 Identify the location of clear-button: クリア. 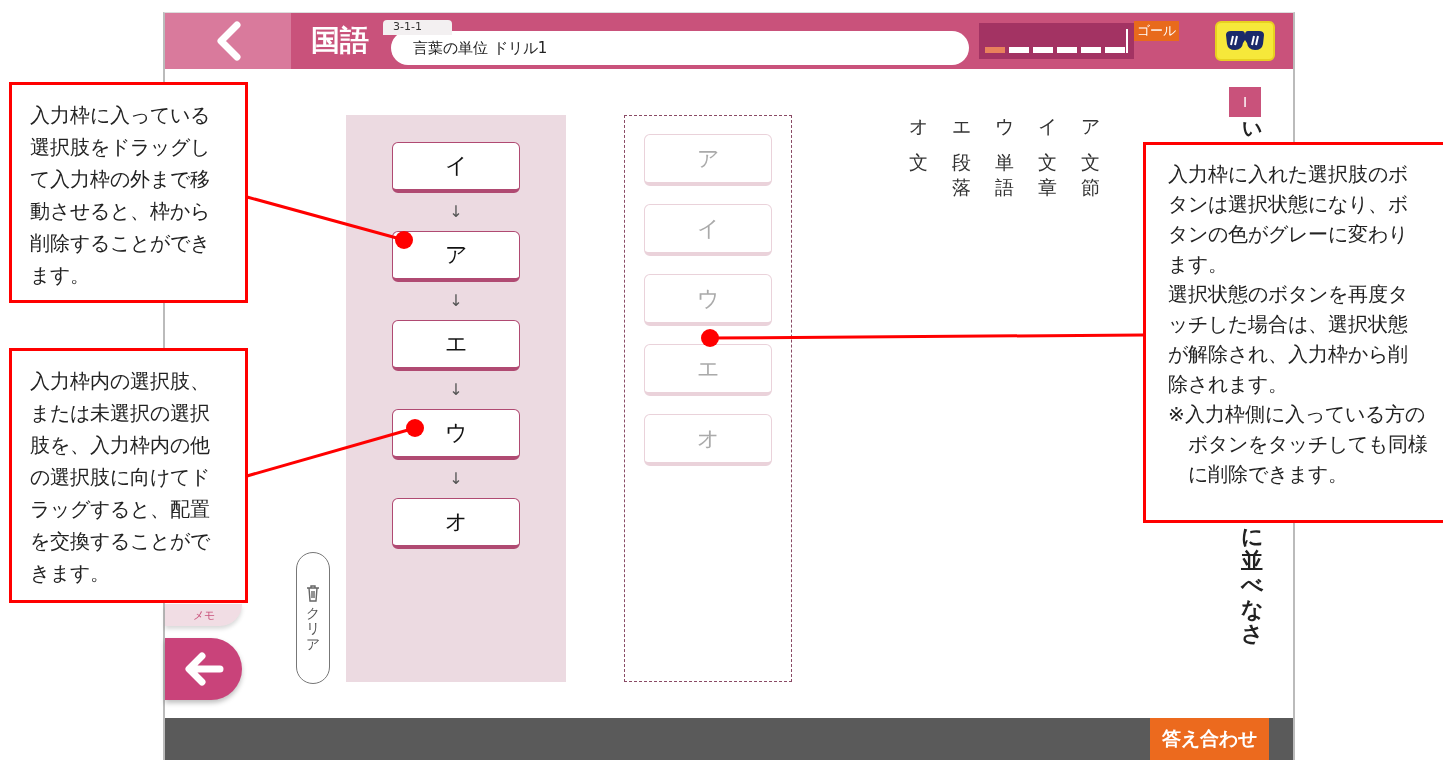
(313, 618).